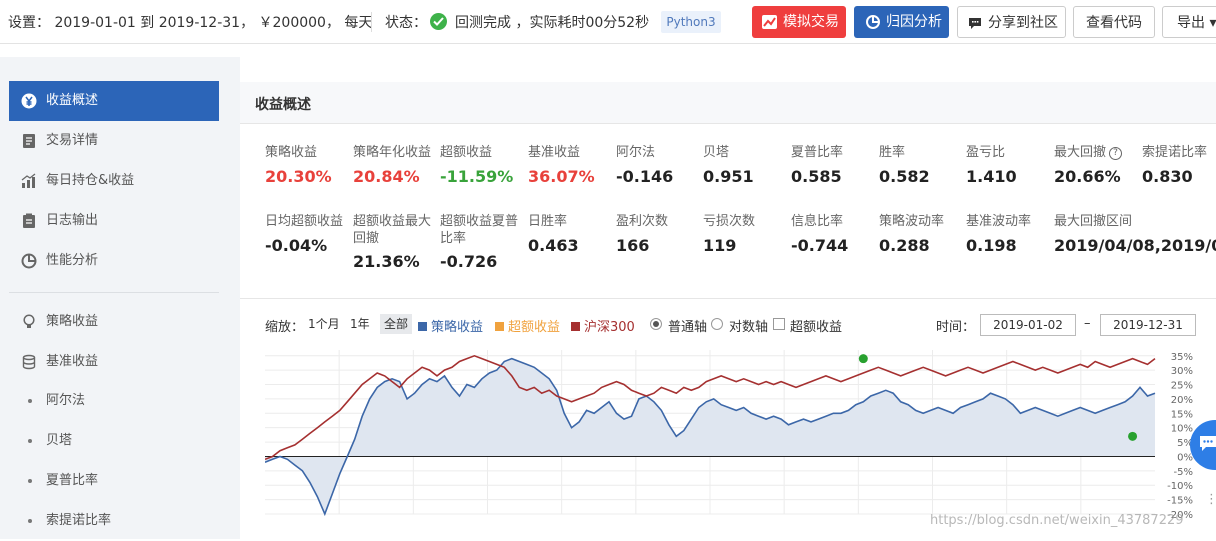  What do you see at coordinates (717, 324) in the screenshot?
I see `log-axis-radio` at bounding box center [717, 324].